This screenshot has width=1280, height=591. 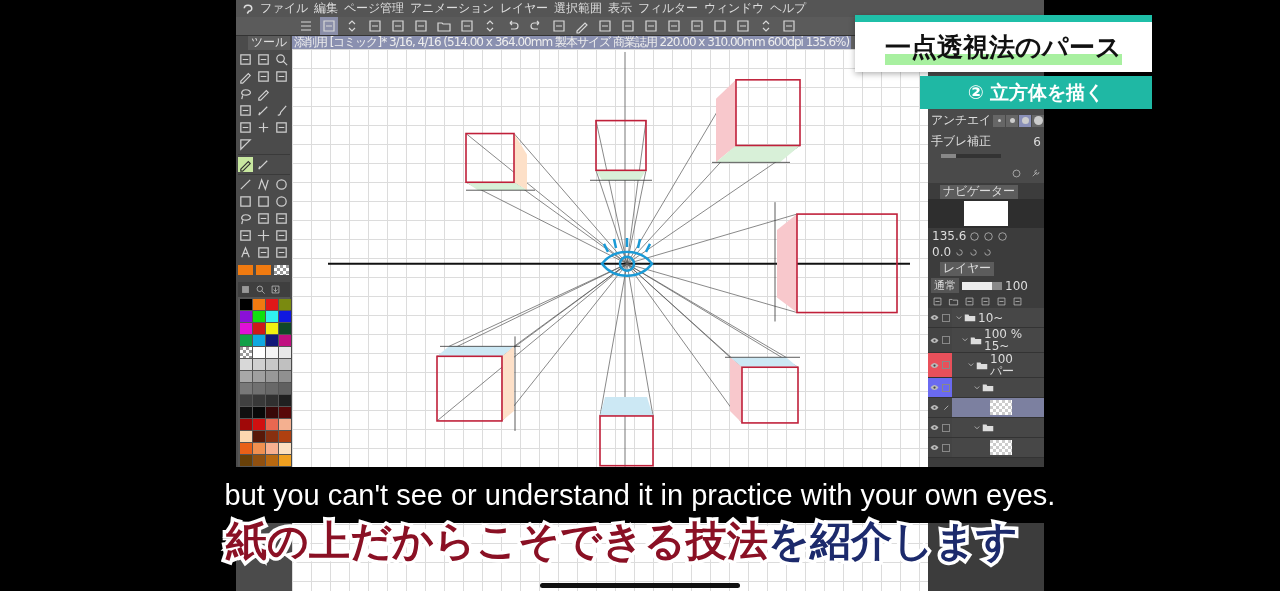 I want to click on text-icon, so click(x=245, y=252).